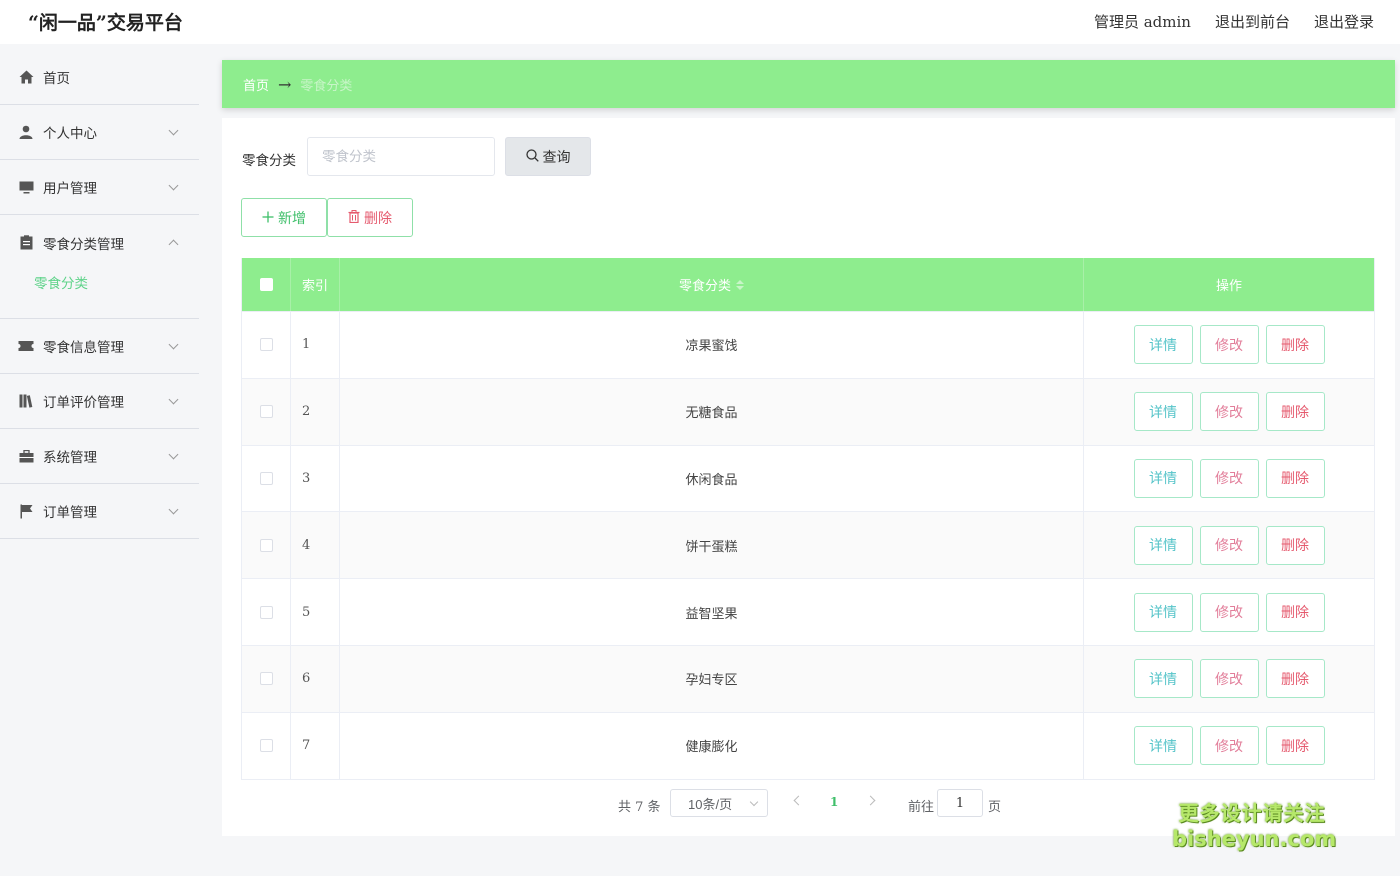 This screenshot has height=876, width=1400. I want to click on row-category-name: 凉果蜜饯, so click(712, 345).